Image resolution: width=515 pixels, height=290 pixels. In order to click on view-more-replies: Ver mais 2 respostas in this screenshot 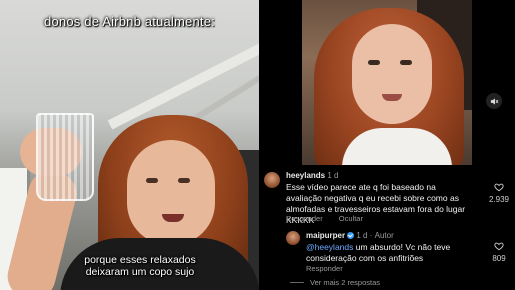, I will do `click(335, 282)`.